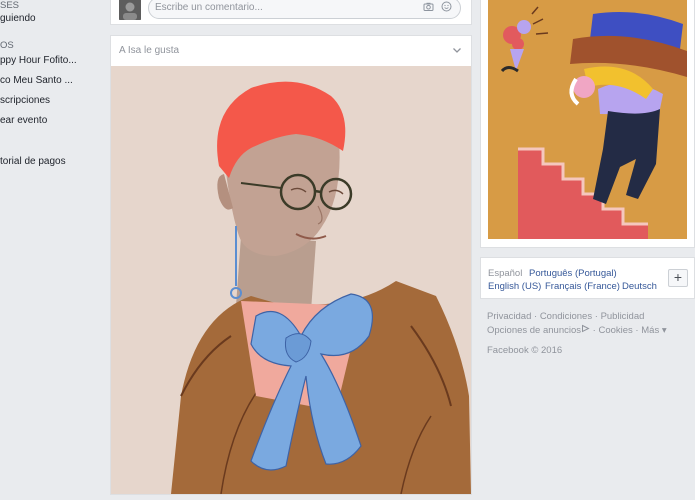 The image size is (695, 500). What do you see at coordinates (149, 50) in the screenshot?
I see `post-attribution: A Isa le gusta` at bounding box center [149, 50].